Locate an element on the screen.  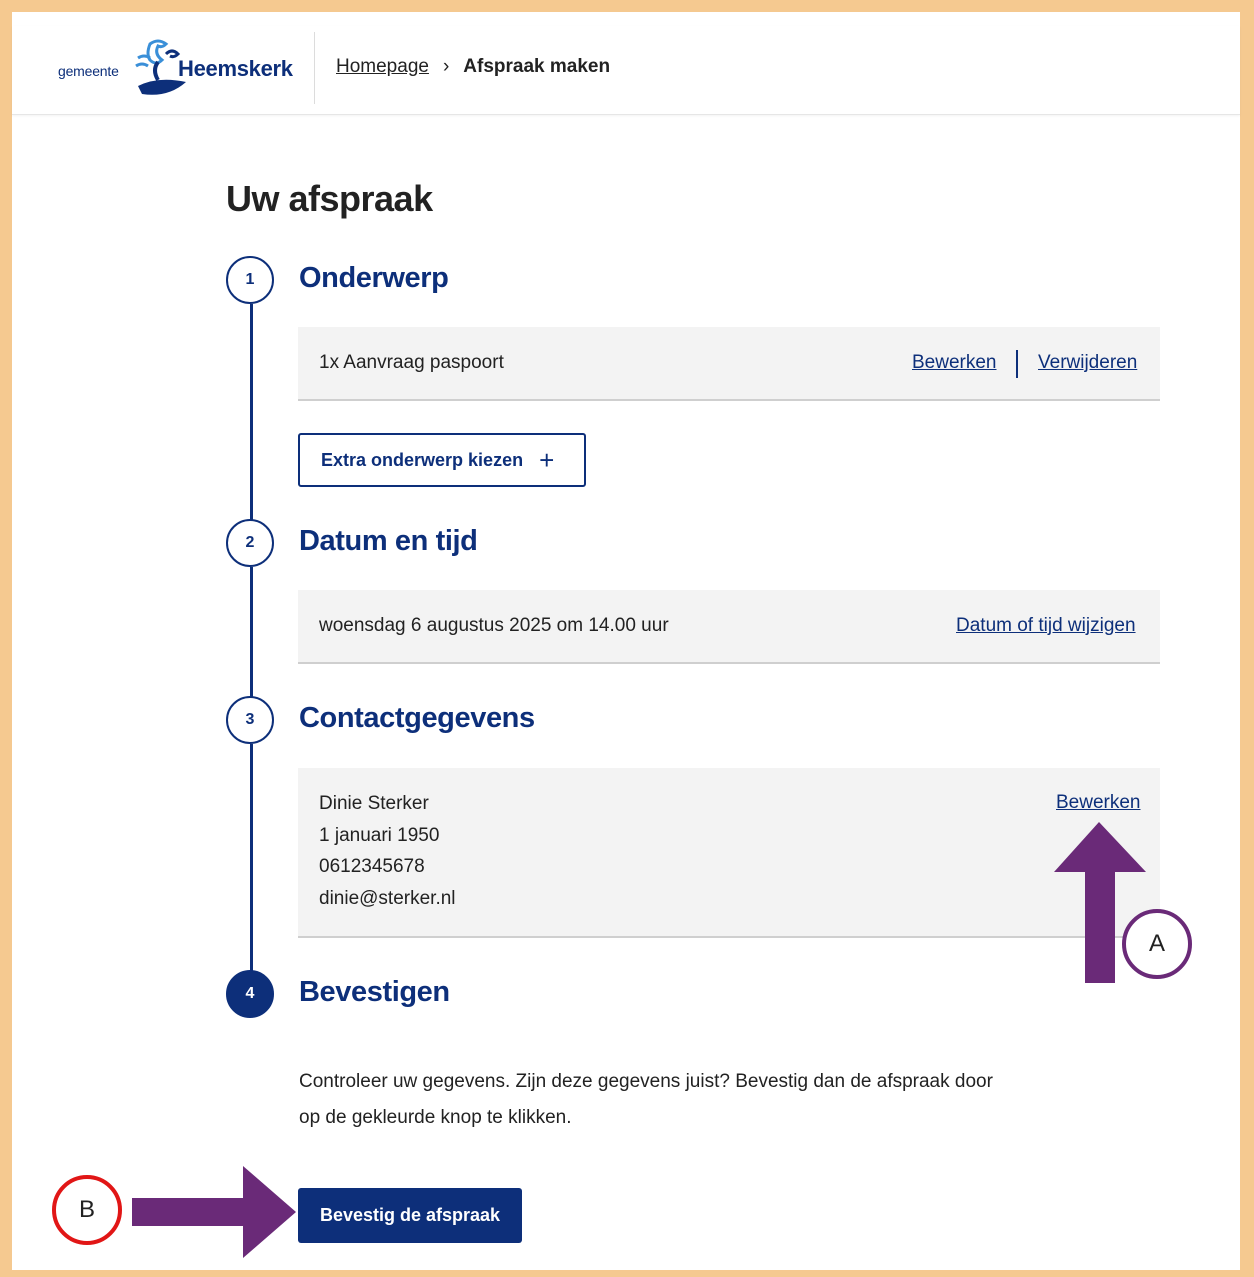
arrow-right-icon is located at coordinates (214, 1212).